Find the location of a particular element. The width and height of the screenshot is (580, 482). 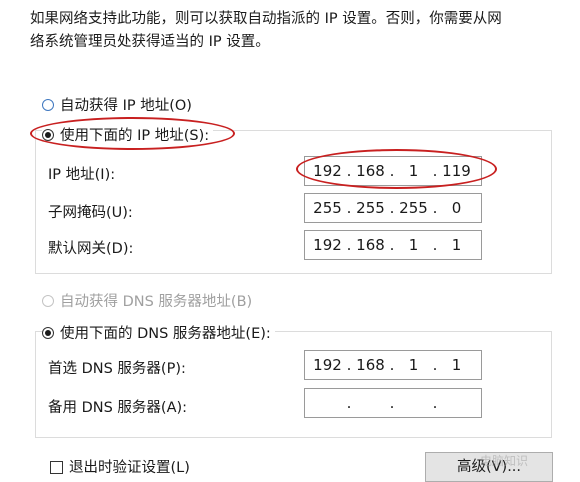

auto-ip-radio is located at coordinates (48, 105).